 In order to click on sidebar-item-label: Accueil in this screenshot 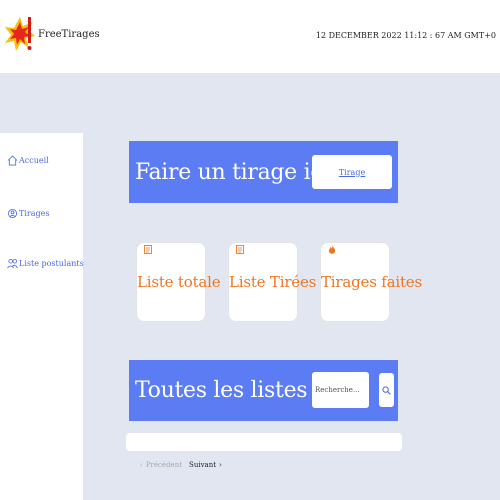, I will do `click(34, 160)`.